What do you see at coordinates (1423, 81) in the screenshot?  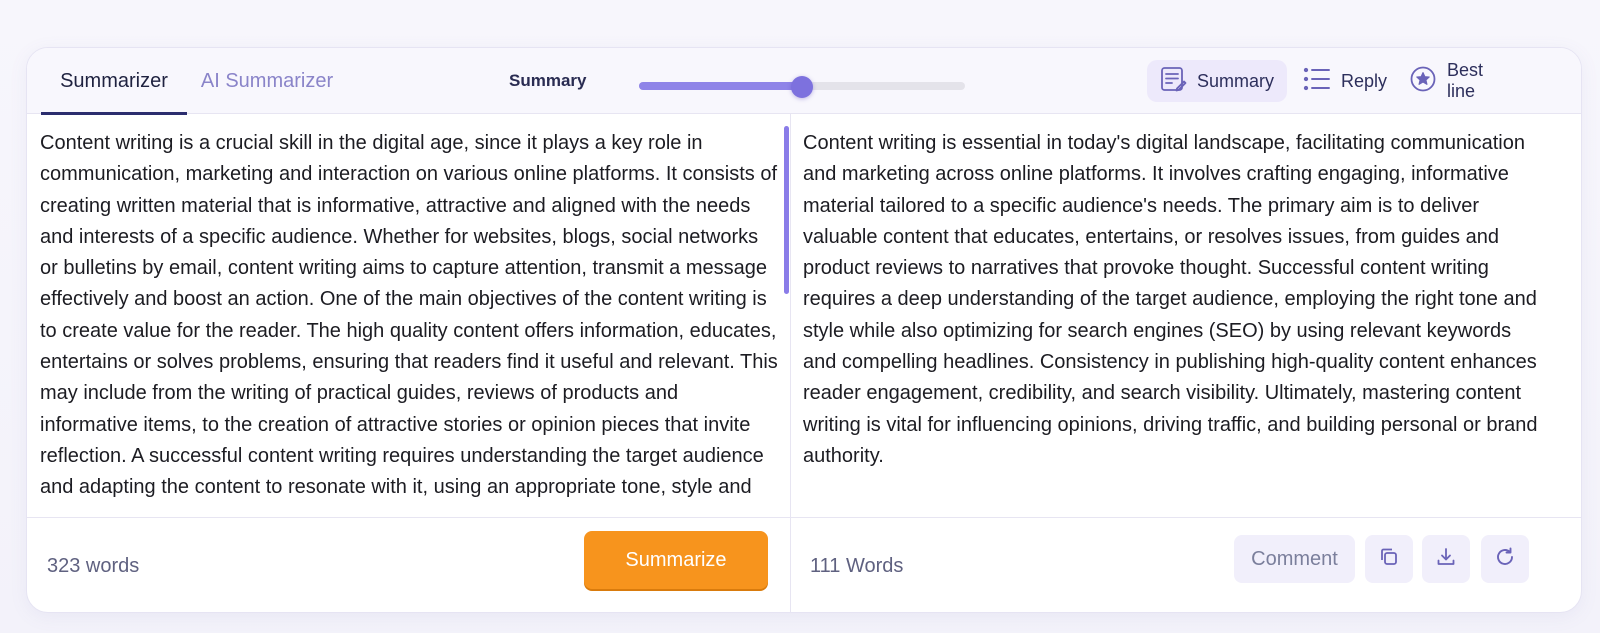 I see `star-circle-icon` at bounding box center [1423, 81].